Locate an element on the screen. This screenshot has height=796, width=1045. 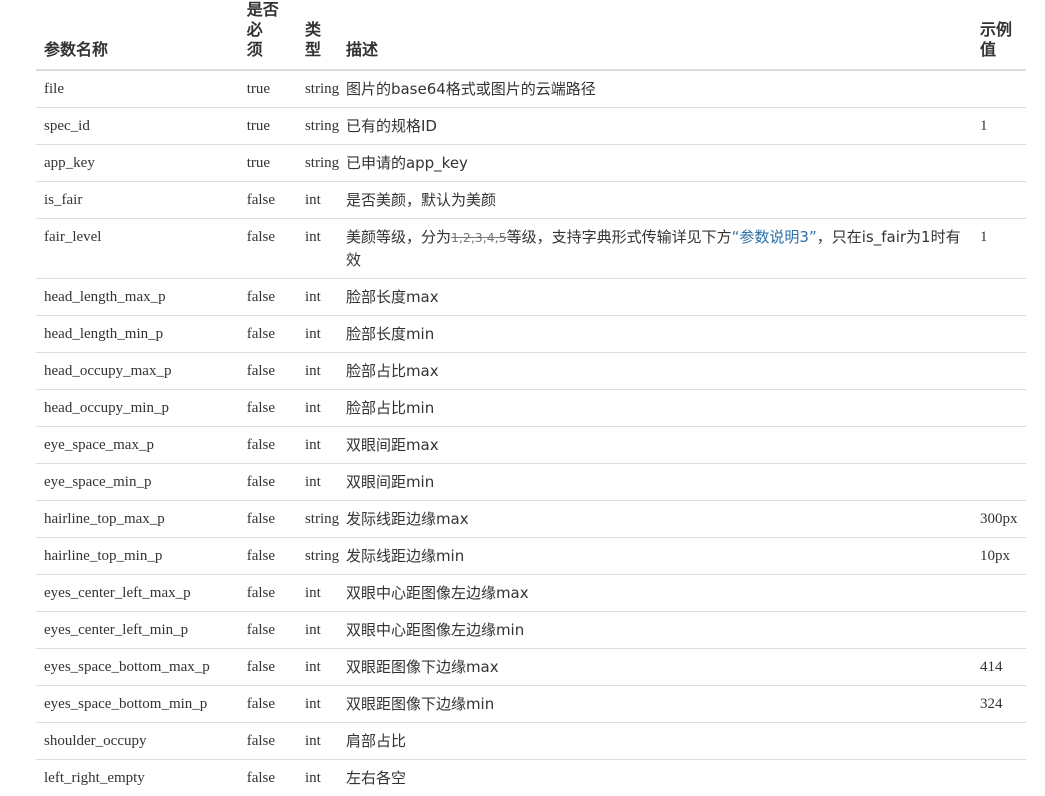
table-row: head_length_max_pfalseint脸部长度max is located at coordinates (531, 297).